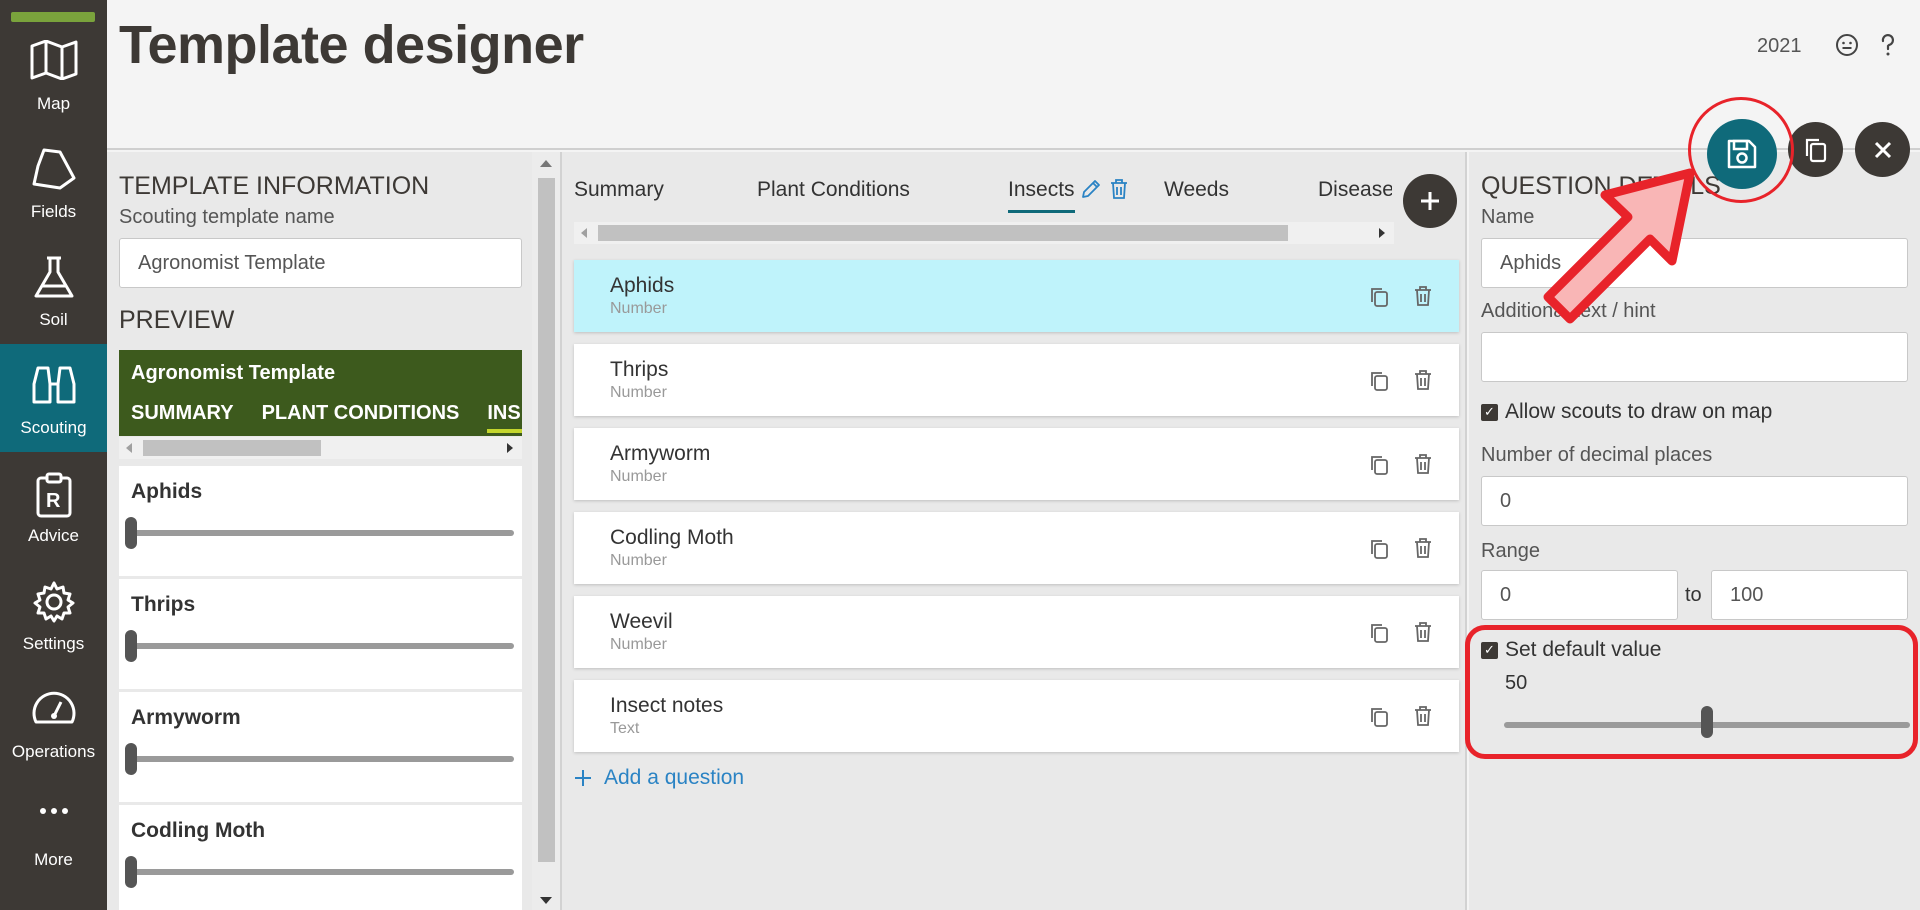  I want to click on preview-horizontal-scrollbar, so click(320, 448).